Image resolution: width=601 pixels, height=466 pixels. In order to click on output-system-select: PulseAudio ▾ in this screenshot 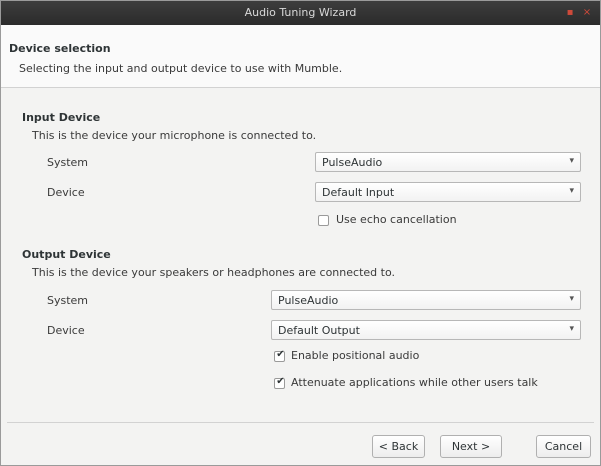, I will do `click(426, 300)`.